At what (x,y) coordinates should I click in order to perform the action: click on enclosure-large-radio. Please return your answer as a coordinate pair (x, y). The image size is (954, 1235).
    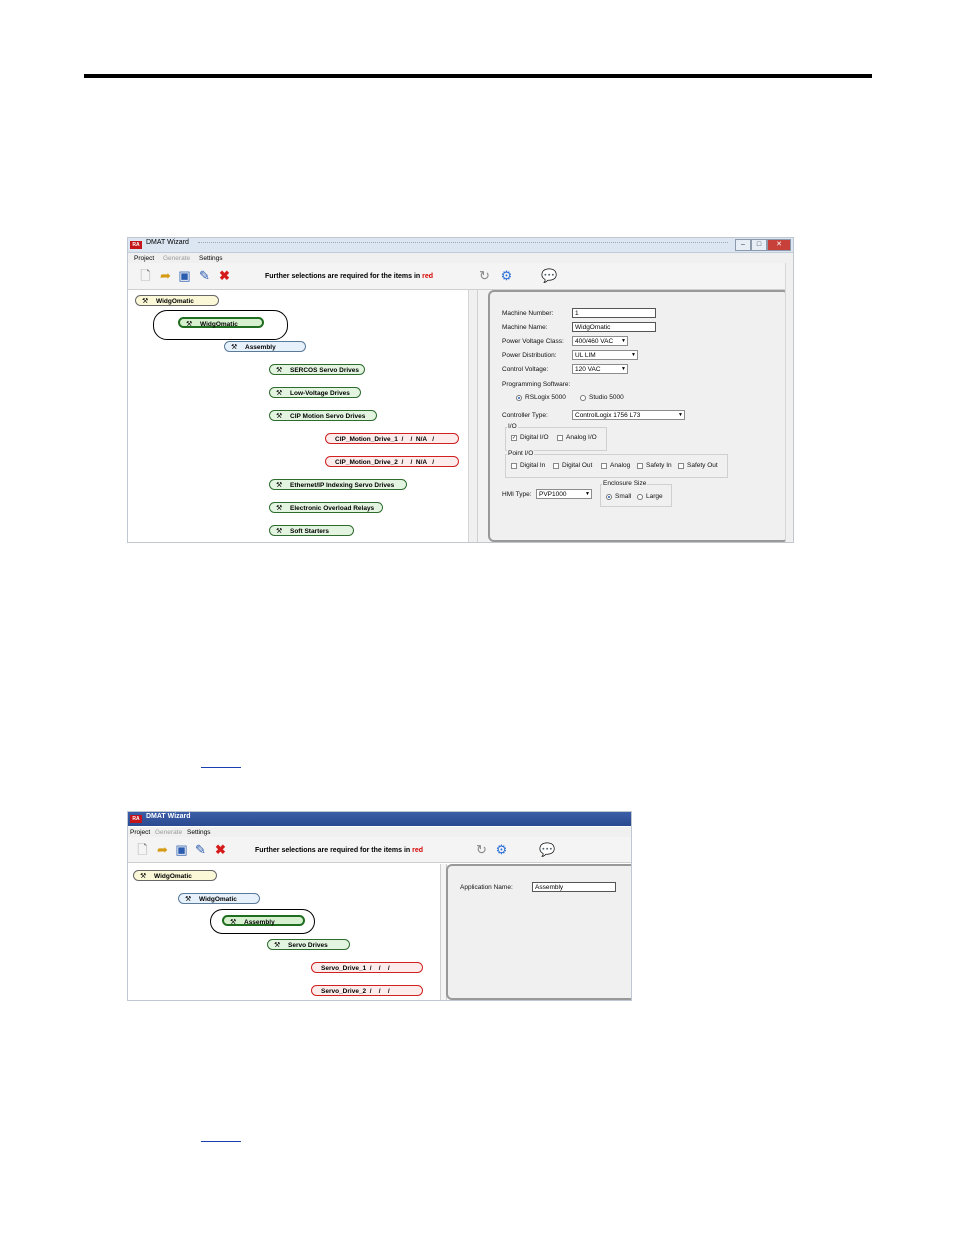
    Looking at the image, I should click on (640, 497).